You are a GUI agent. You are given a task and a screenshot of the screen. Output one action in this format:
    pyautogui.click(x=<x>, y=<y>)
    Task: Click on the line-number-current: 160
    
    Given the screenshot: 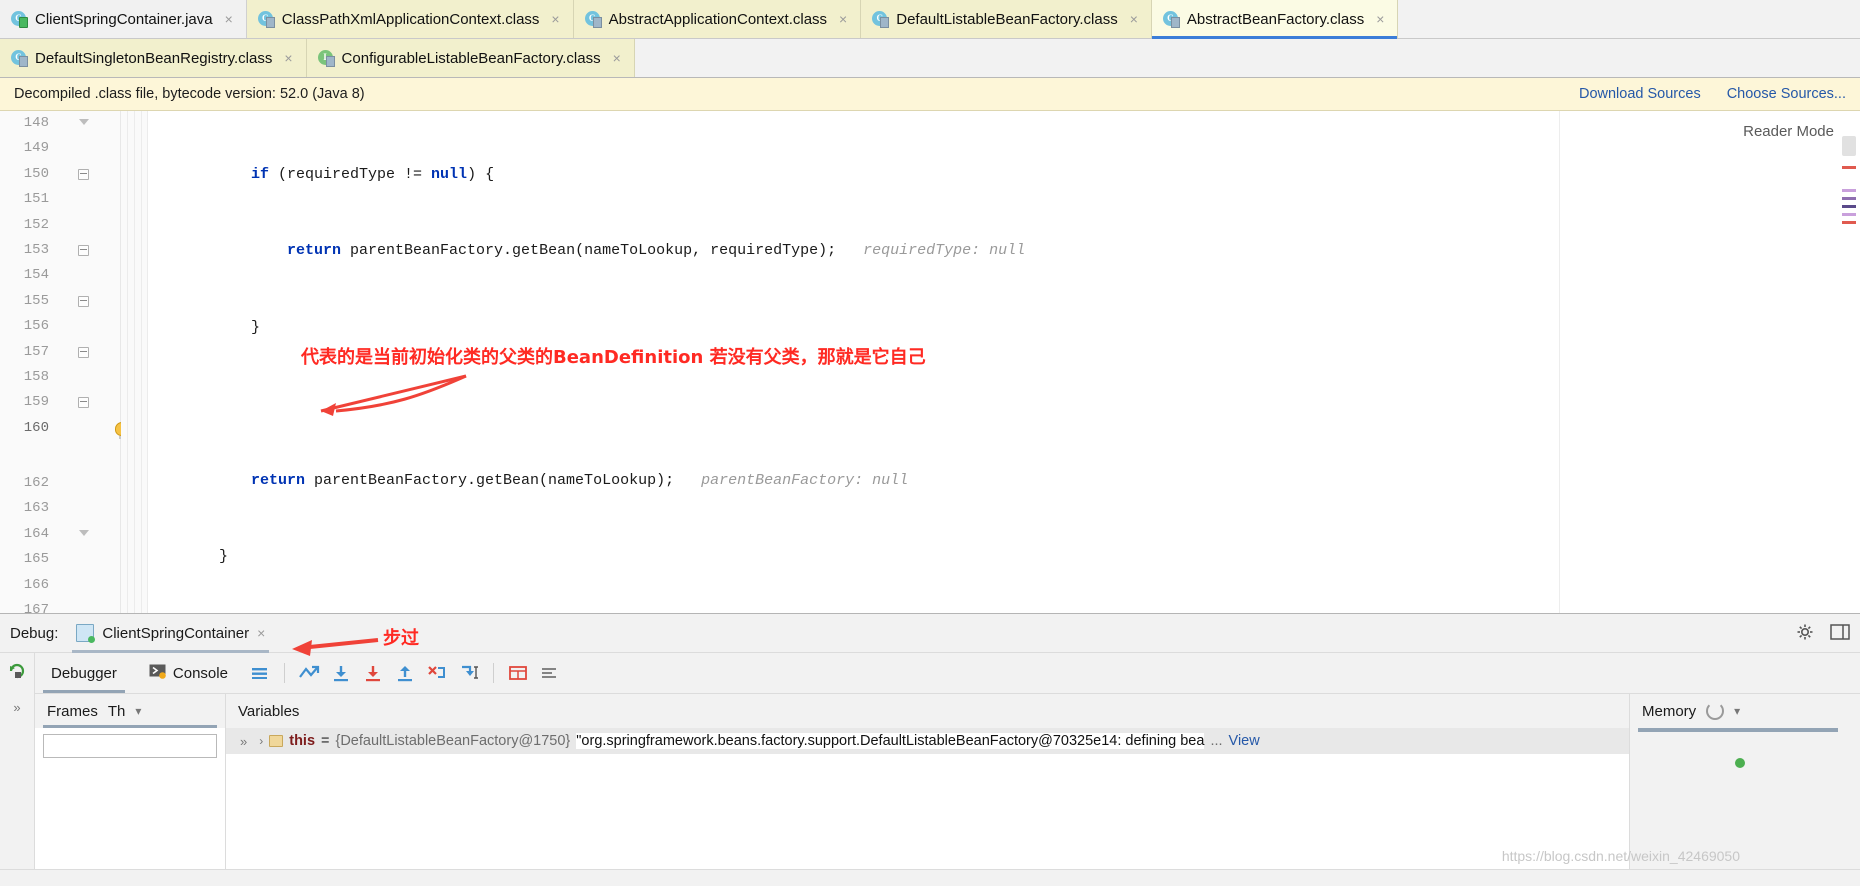 What is the action you would take?
    pyautogui.click(x=36, y=427)
    